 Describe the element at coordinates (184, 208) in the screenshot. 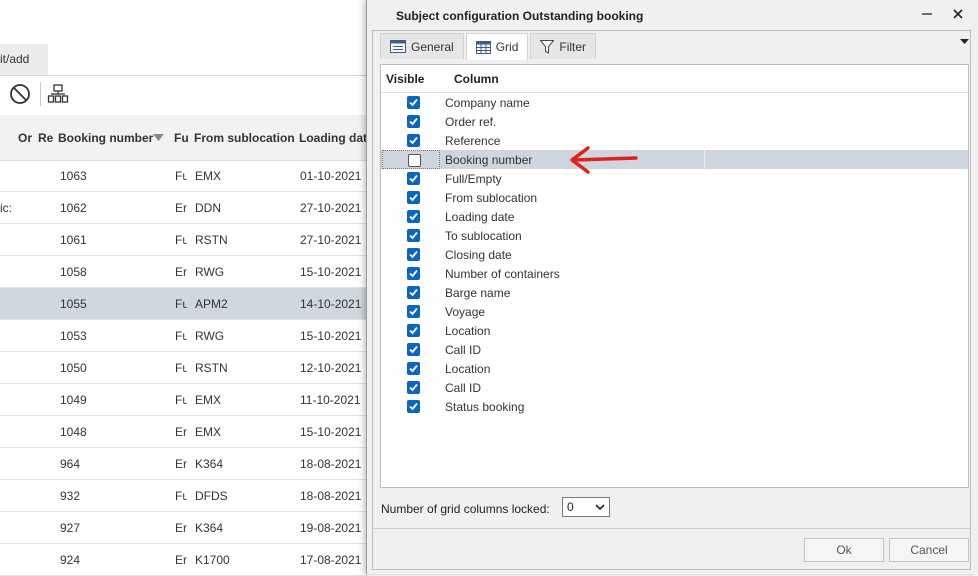

I see `table-row: ic: 1062 Er DDN 27-10-2021` at that location.